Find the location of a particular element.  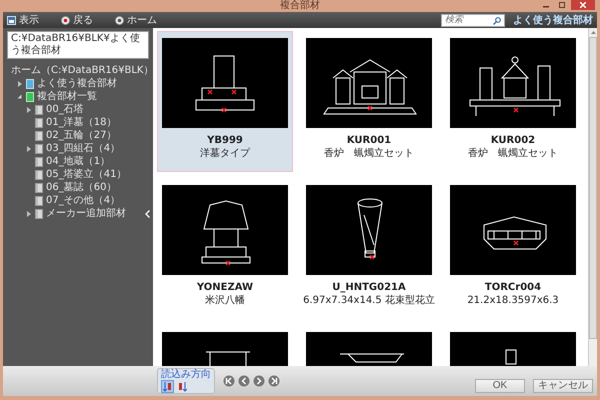

tree-item: 06_墓誌（60） is located at coordinates (81, 187).